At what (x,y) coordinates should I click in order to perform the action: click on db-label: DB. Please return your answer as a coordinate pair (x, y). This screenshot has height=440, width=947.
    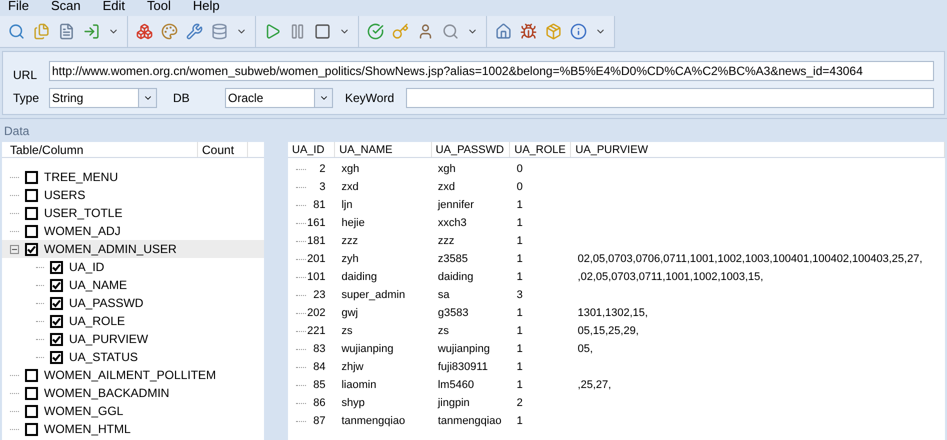
    Looking at the image, I should click on (181, 98).